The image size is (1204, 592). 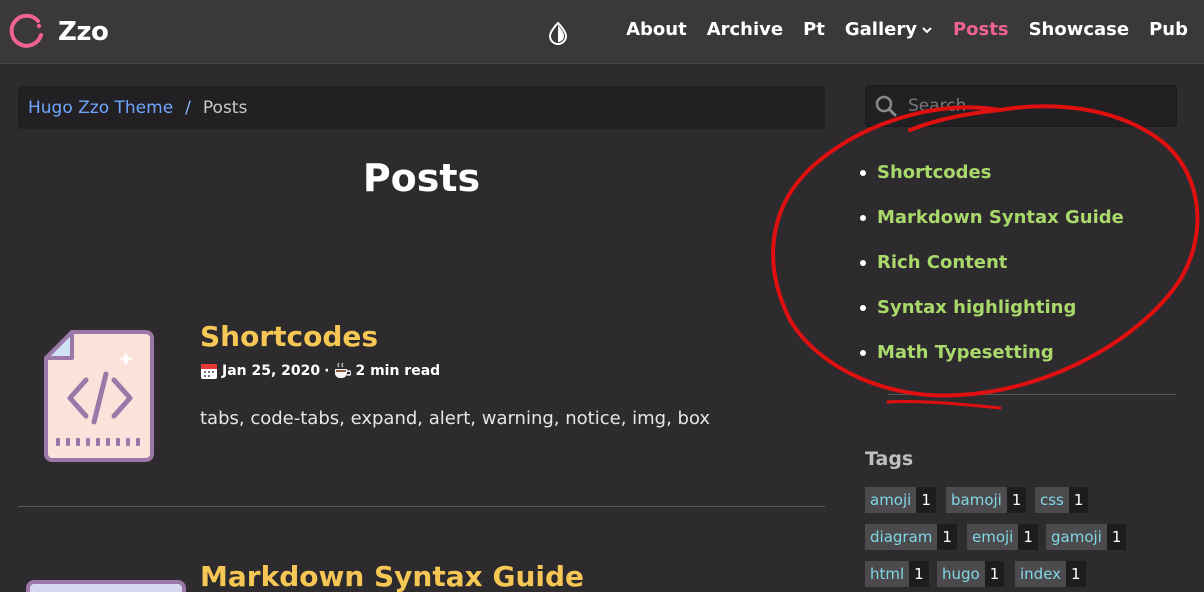 I want to click on nav-item-showcase: Showcase, so click(x=1079, y=29).